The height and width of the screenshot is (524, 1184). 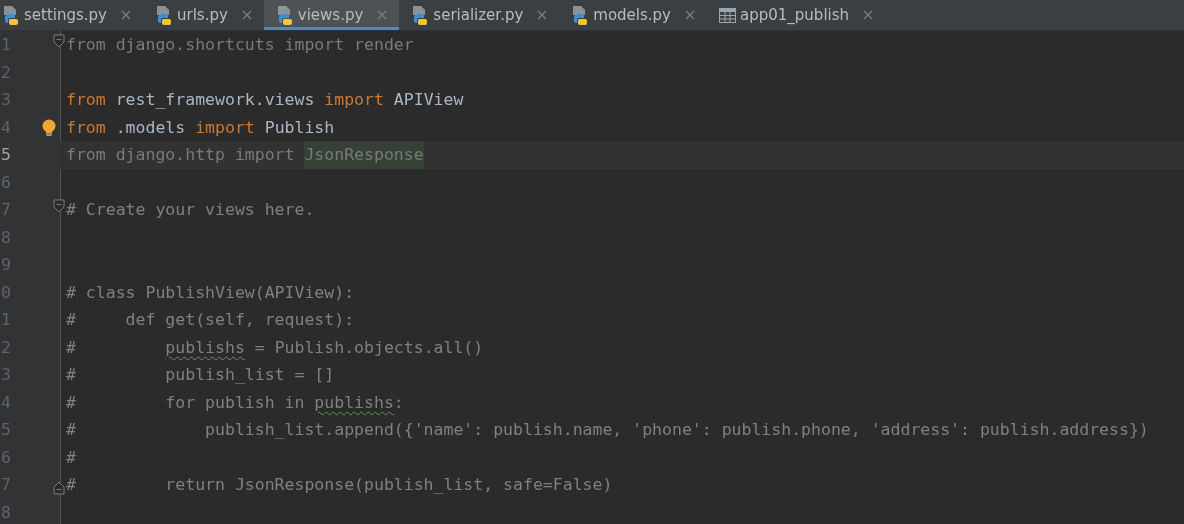 What do you see at coordinates (727, 15) in the screenshot?
I see `table-icon` at bounding box center [727, 15].